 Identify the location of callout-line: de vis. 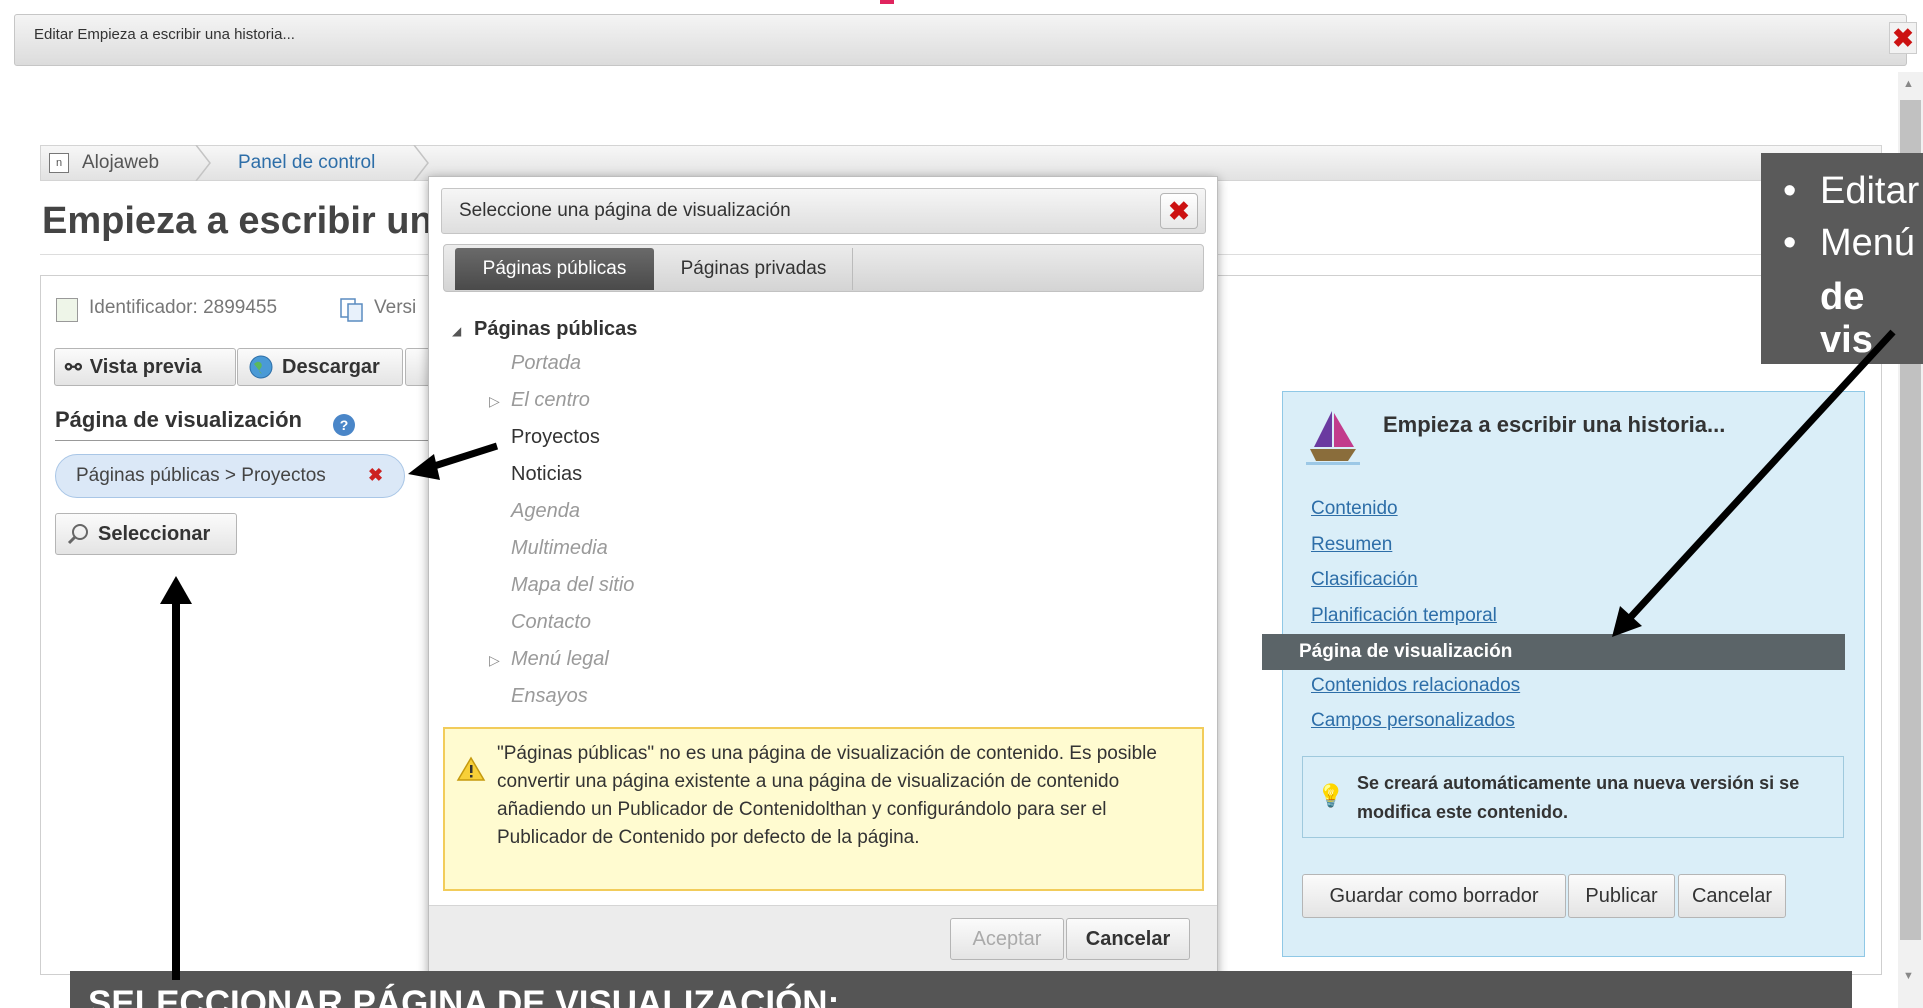
(1846, 318).